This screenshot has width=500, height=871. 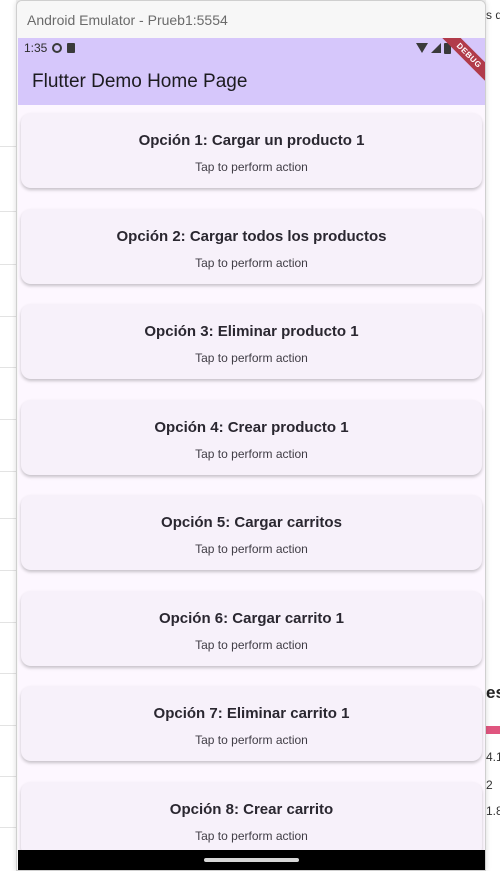 What do you see at coordinates (57, 48) in the screenshot?
I see `settings-notification-icon` at bounding box center [57, 48].